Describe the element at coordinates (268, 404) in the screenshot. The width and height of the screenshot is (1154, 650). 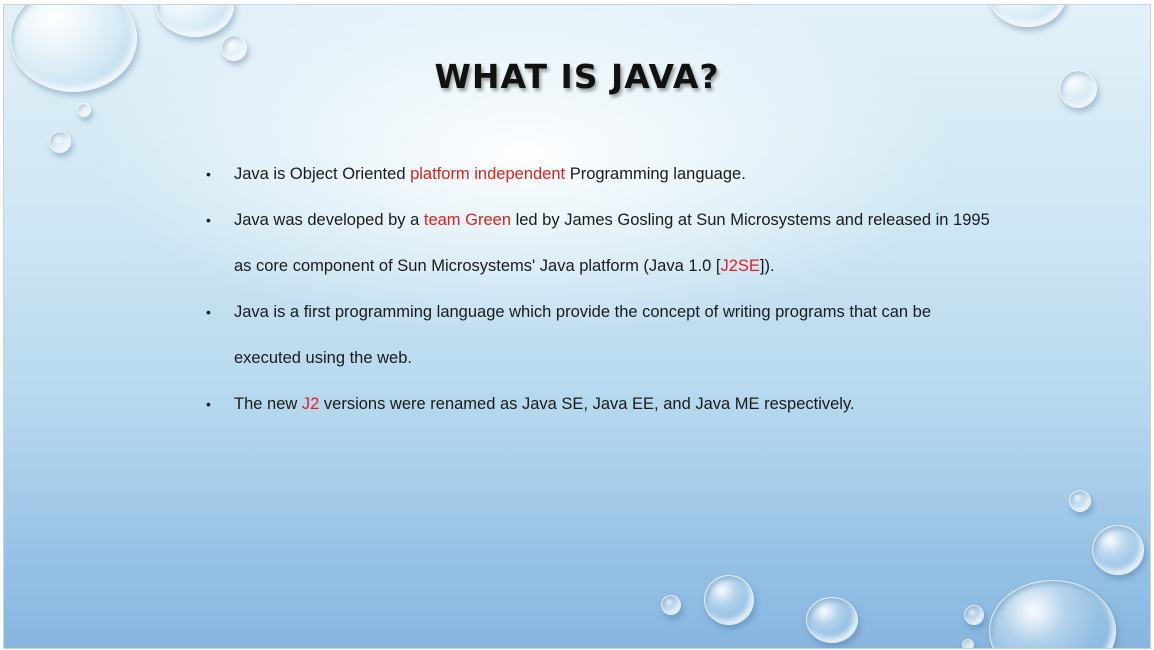
I see `bullet-text: The new` at that location.